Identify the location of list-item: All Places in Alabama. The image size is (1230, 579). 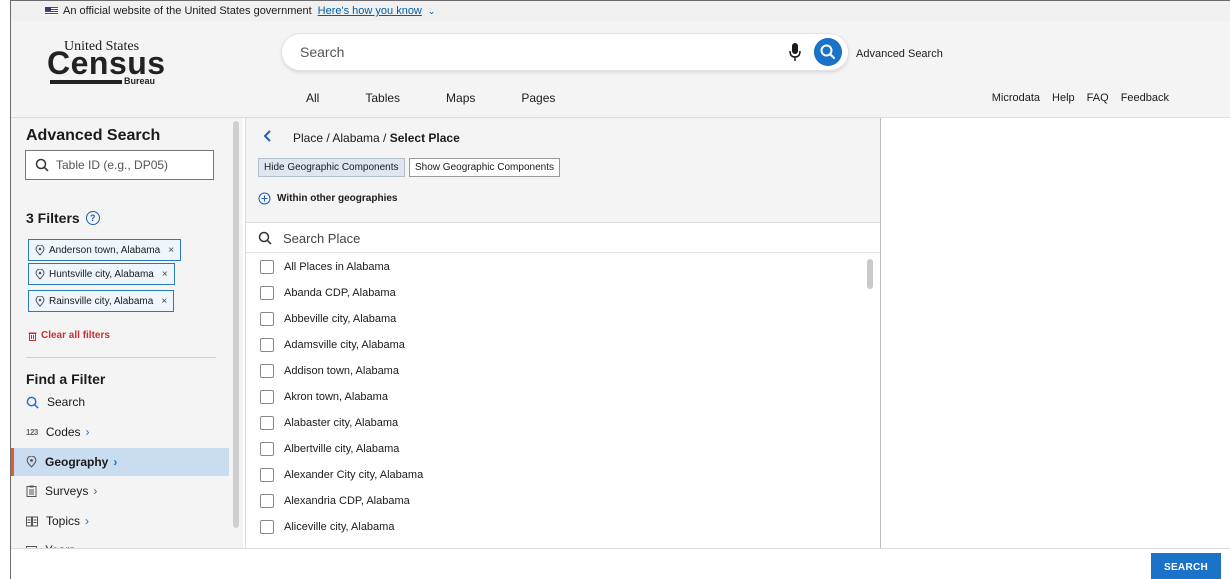
(325, 267).